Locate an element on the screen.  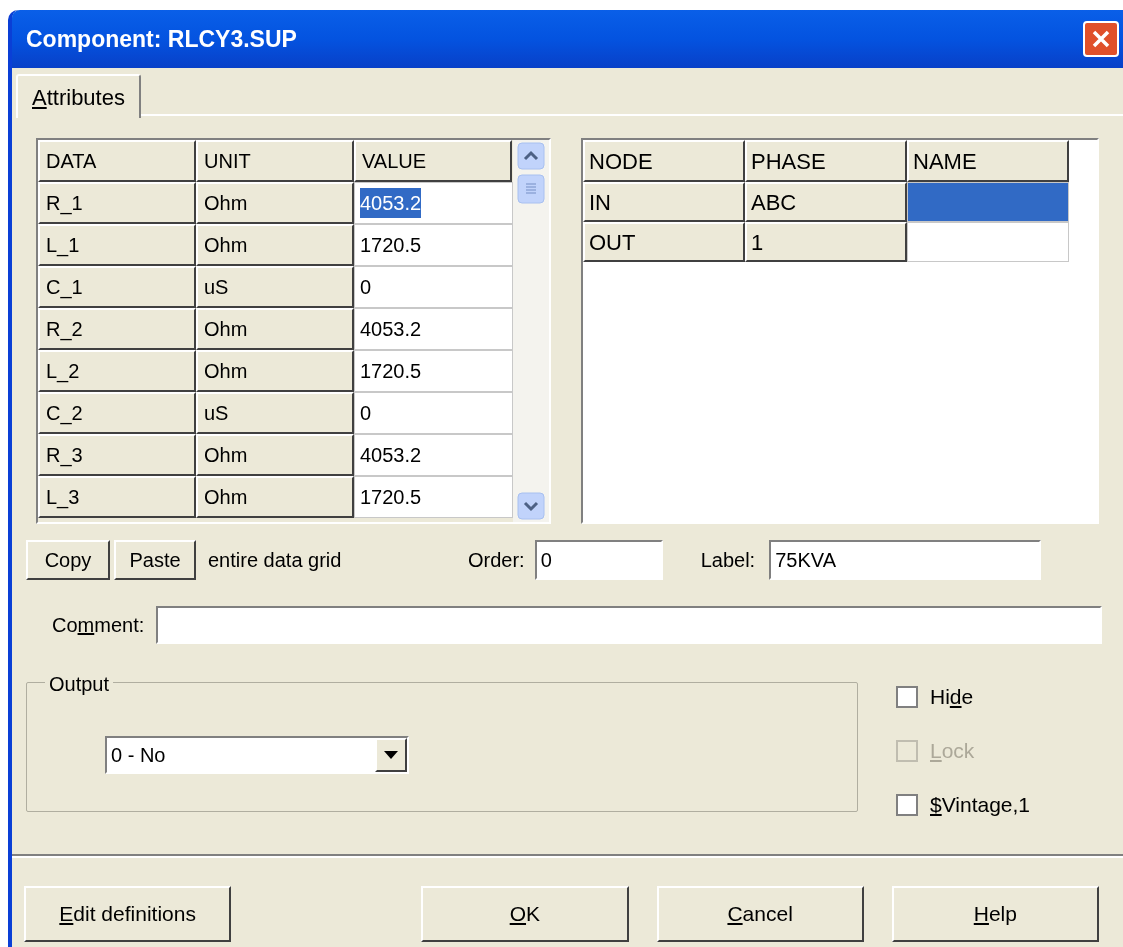
close-icon is located at coordinates (1101, 39).